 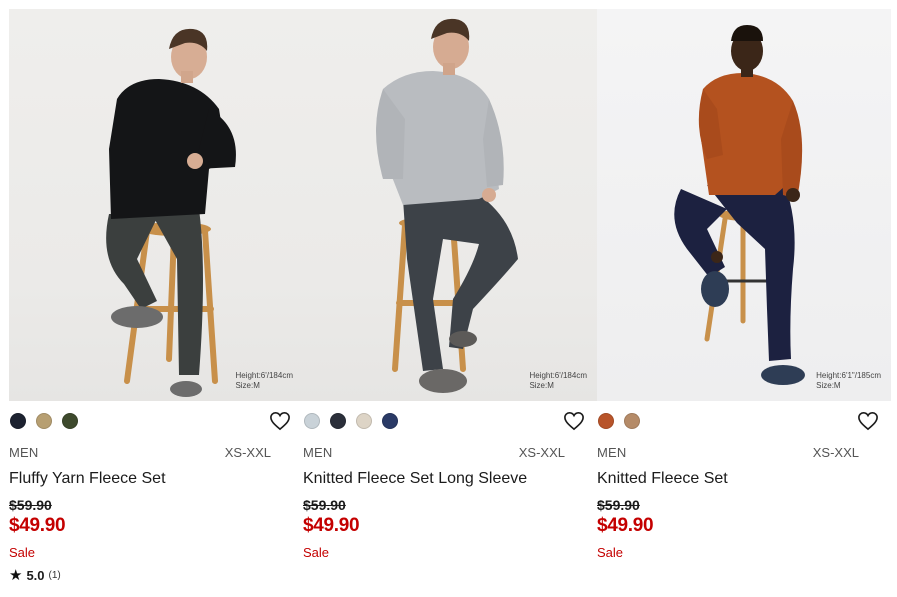 What do you see at coordinates (744, 479) in the screenshot?
I see `product-name: Knitted Fleece Set` at bounding box center [744, 479].